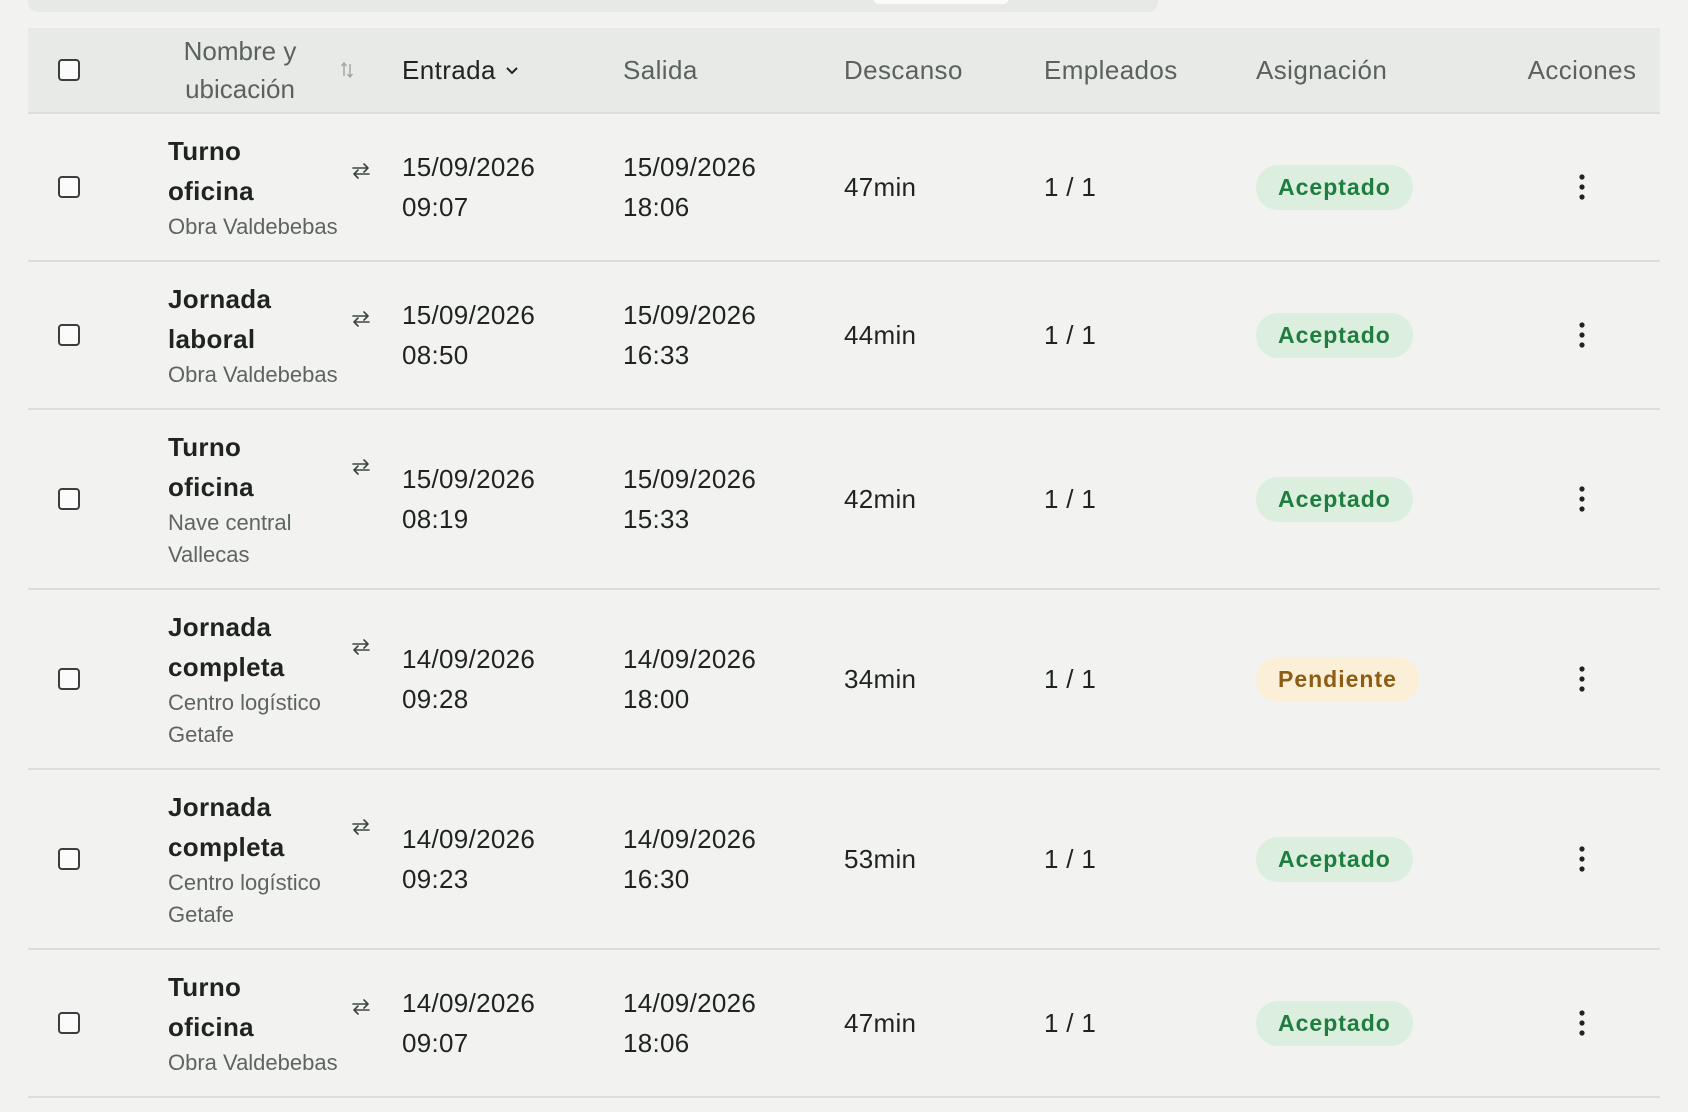 Image resolution: width=1688 pixels, height=1112 pixels. I want to click on toolbar-tab-indicator, so click(941, 2).